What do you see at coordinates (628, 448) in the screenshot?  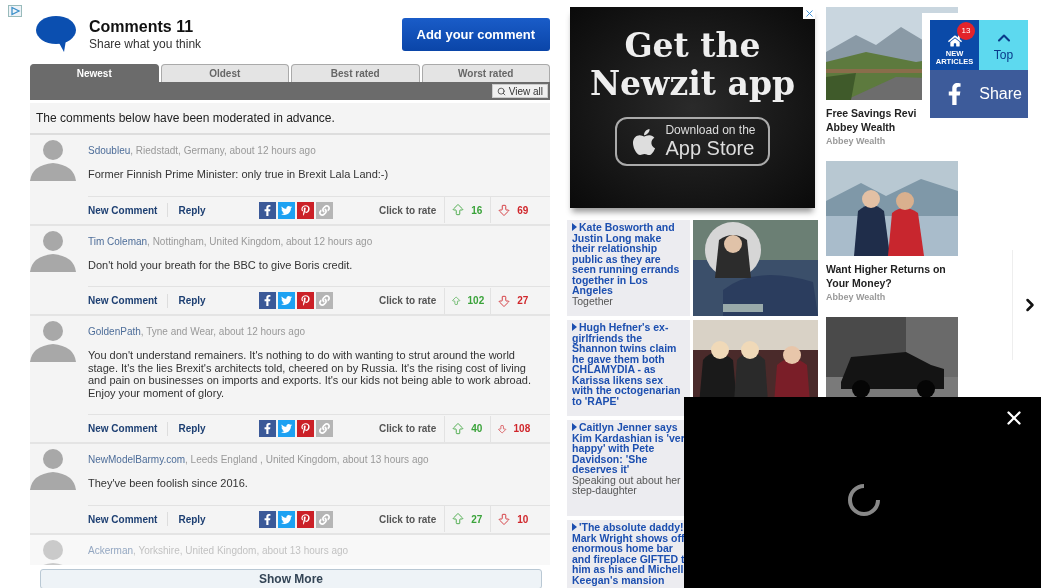 I see `news-headline: Caitlyn Jenner says Kim Kardashian is 'ver happy' with Pete Davidson: 'She deserves it'` at bounding box center [628, 448].